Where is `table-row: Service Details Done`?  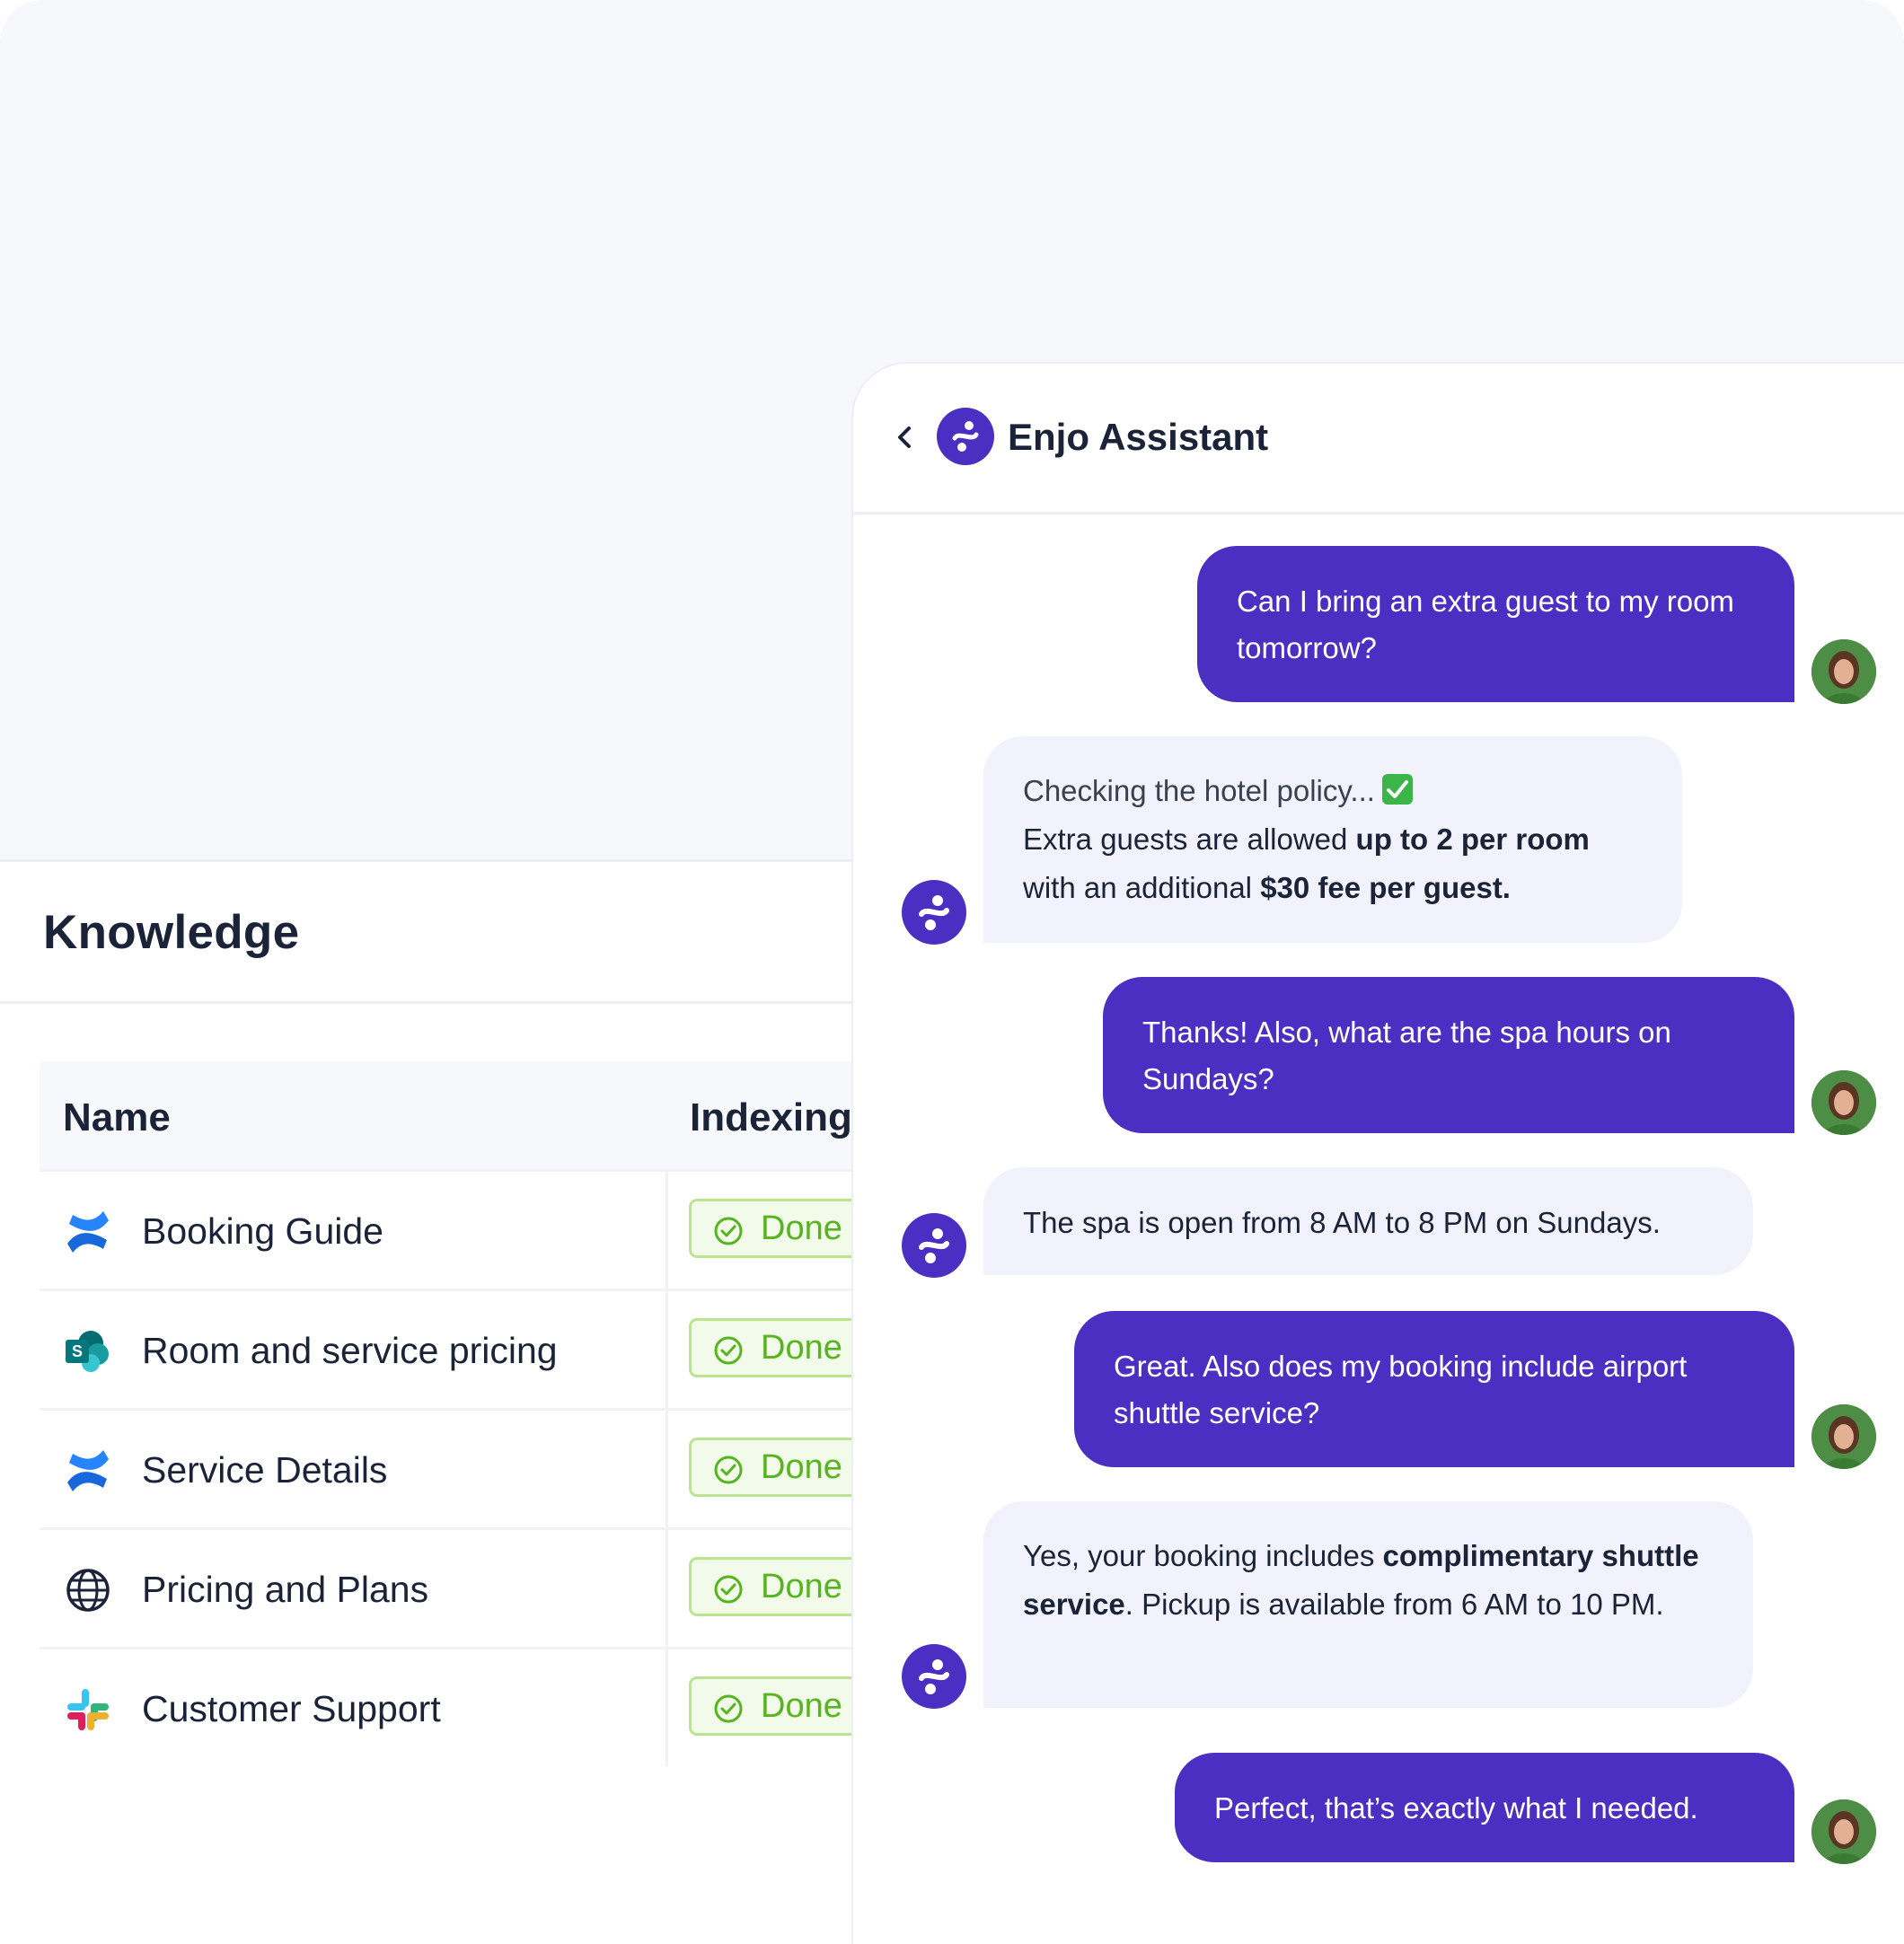
table-row: Service Details Done is located at coordinates (472, 1467).